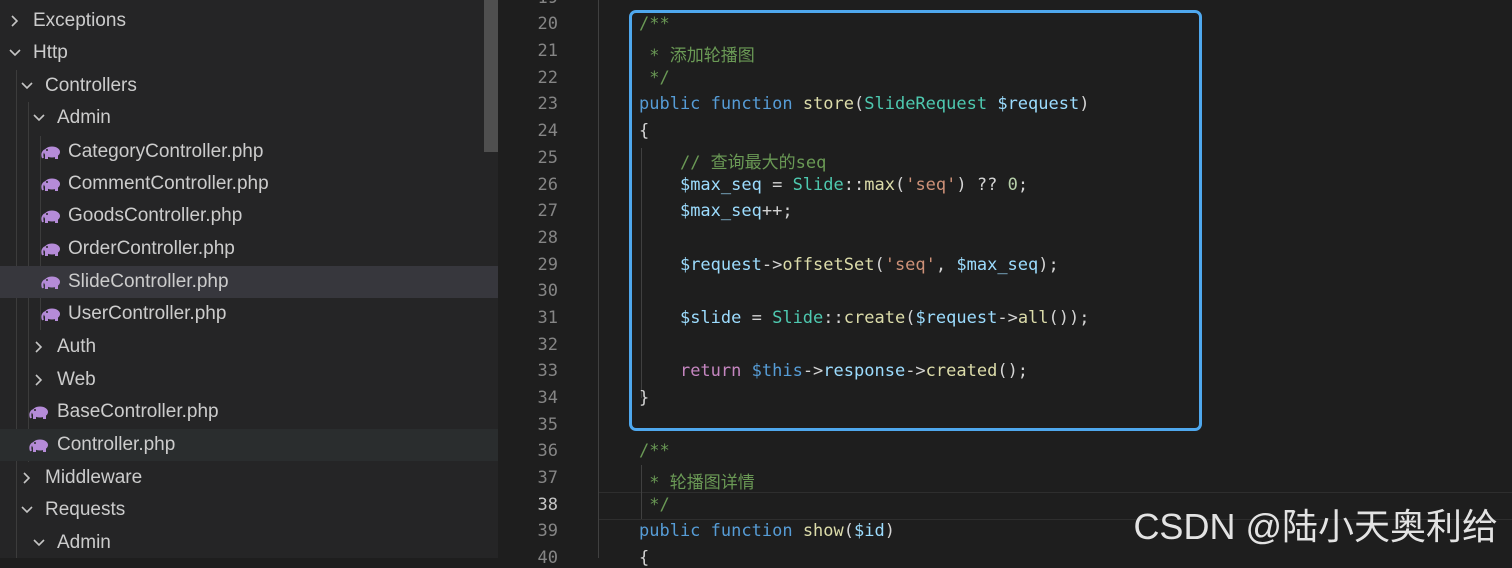 This screenshot has height=568, width=1512. Describe the element at coordinates (547, 371) in the screenshot. I see `line-number: 33` at that location.